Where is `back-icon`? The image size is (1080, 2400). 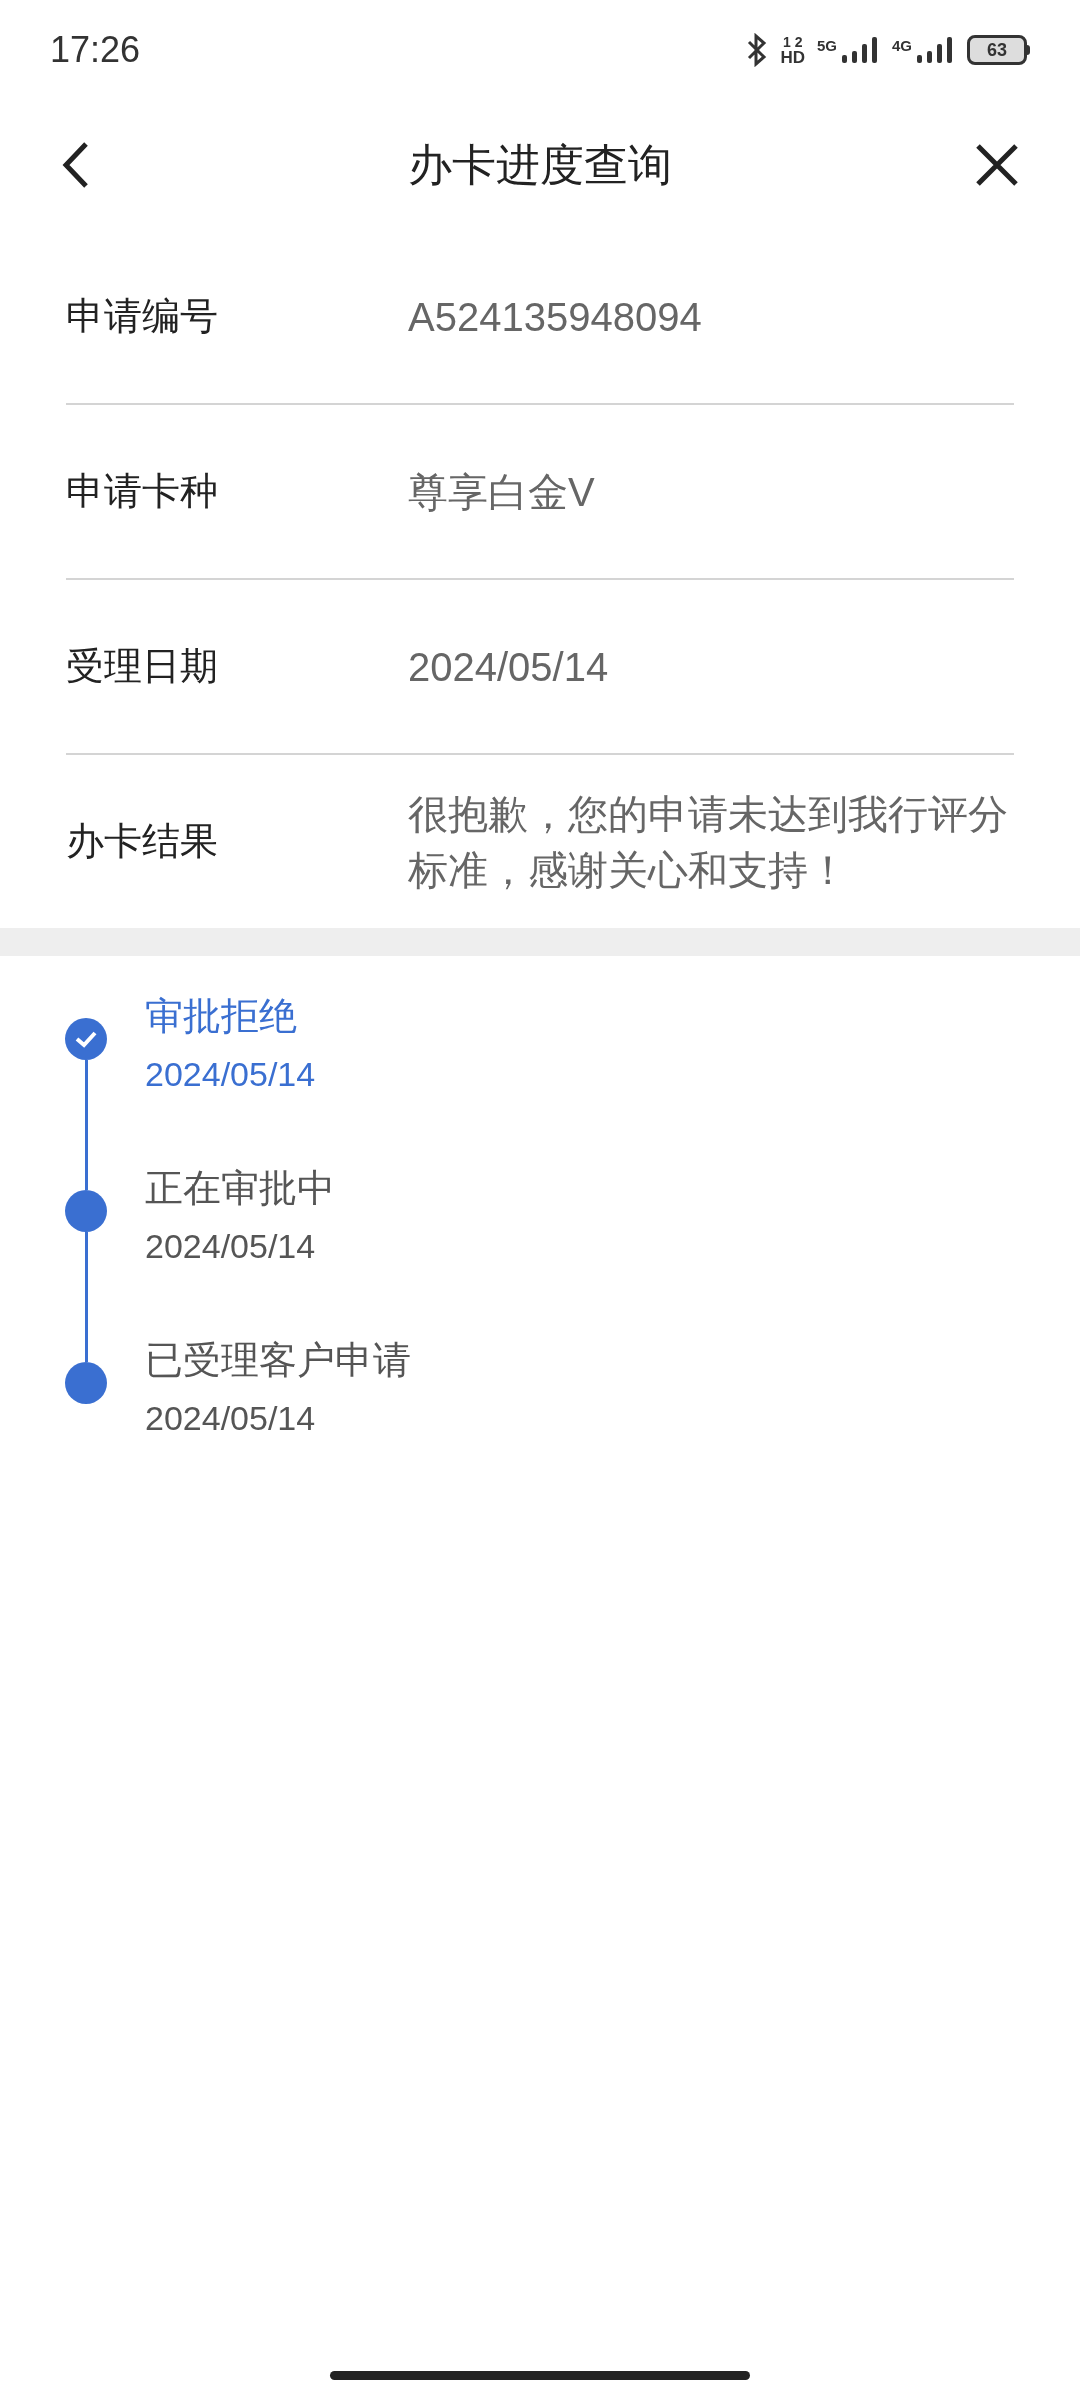
back-icon is located at coordinates (75, 165).